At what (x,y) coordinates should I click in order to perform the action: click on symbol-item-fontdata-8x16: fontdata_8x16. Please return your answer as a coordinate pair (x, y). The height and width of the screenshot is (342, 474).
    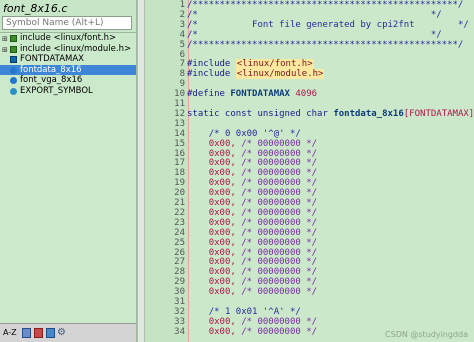
    Looking at the image, I should click on (68, 69).